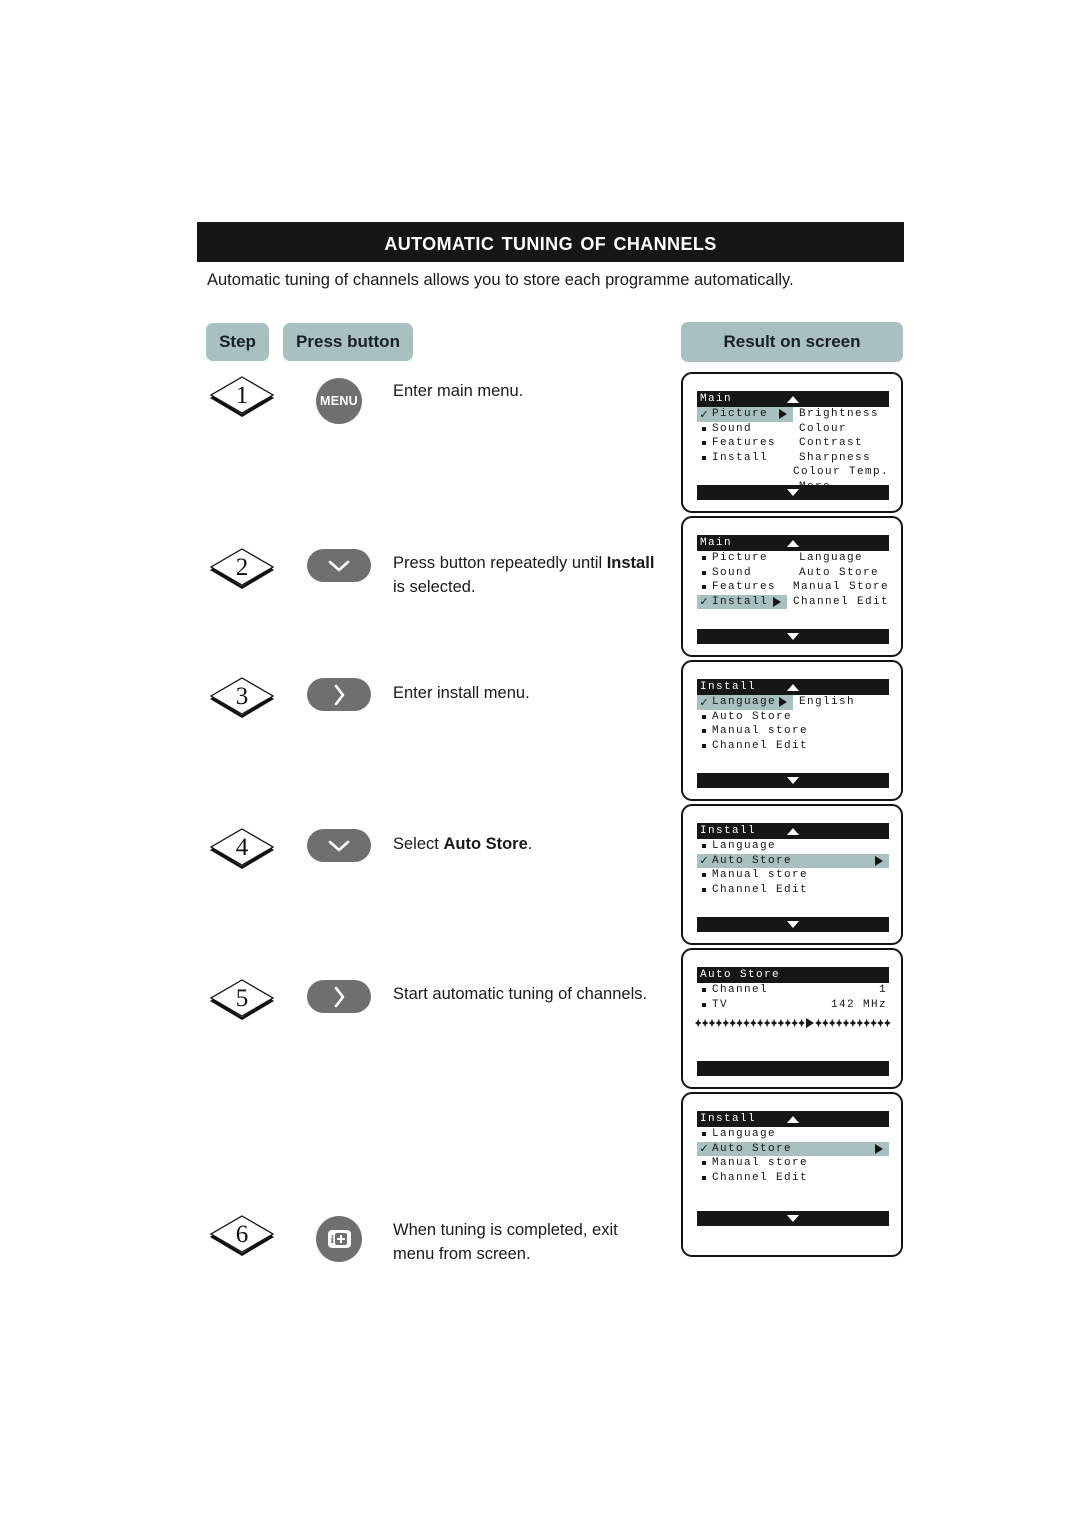 The height and width of the screenshot is (1528, 1080). Describe the element at coordinates (728, 831) in the screenshot. I see `osd-title-label: Install` at that location.